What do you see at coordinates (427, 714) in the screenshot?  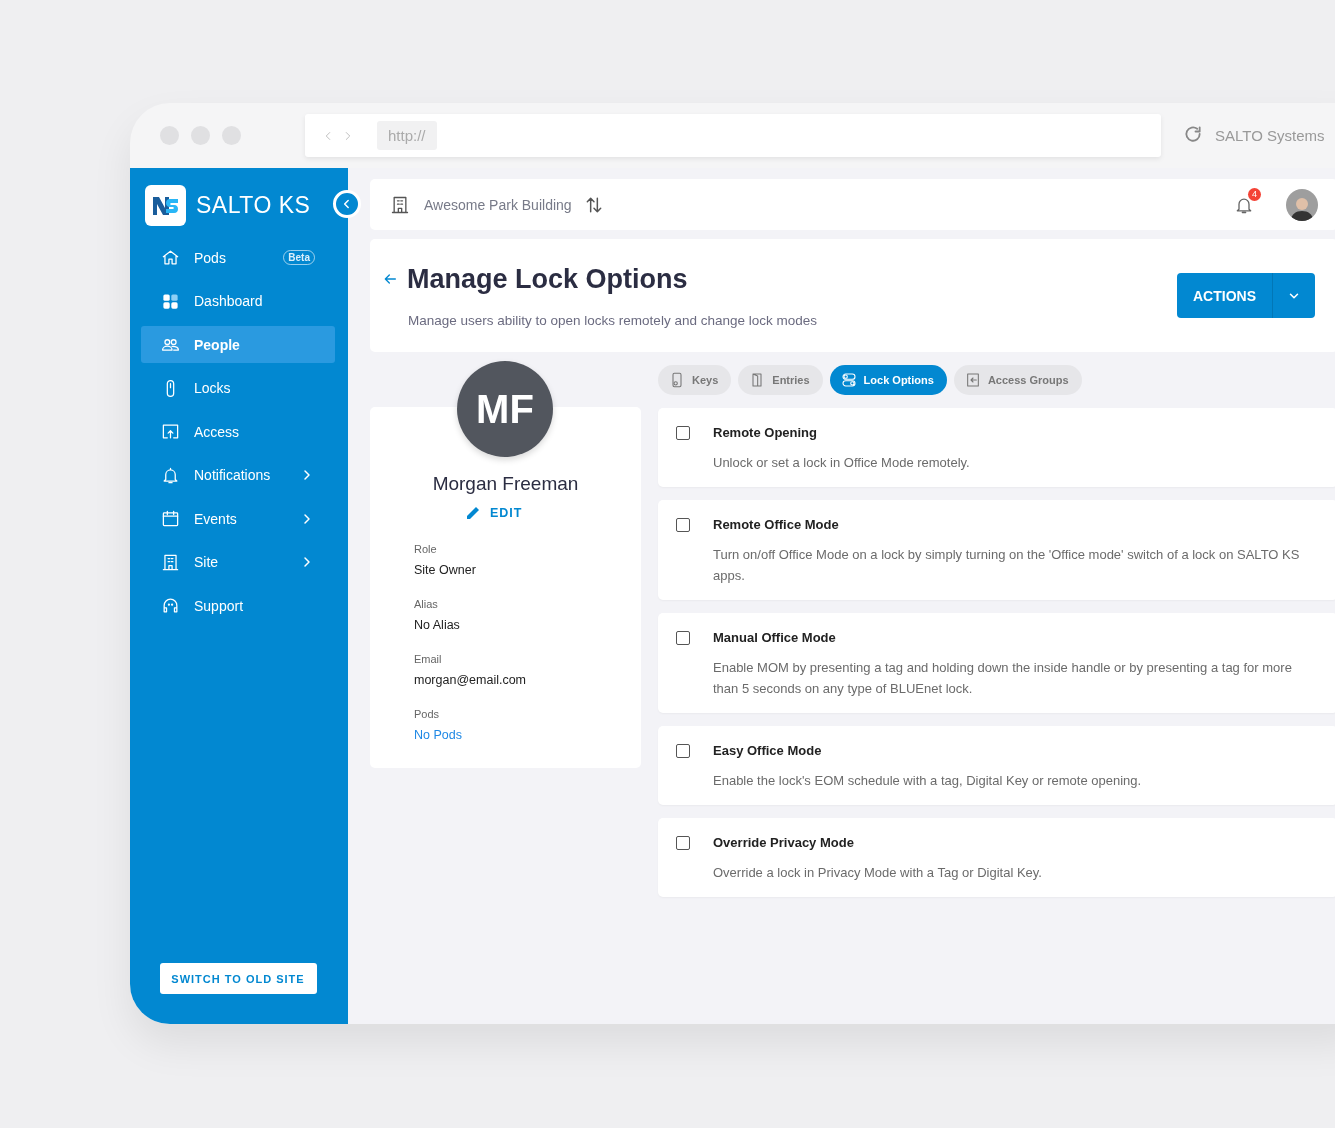 I see `field-label: Pods` at bounding box center [427, 714].